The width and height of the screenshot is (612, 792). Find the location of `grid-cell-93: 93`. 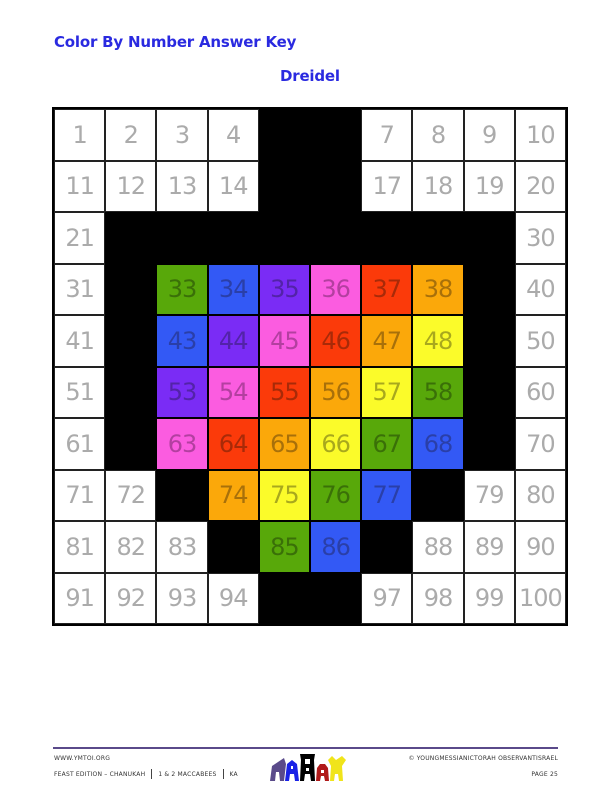

grid-cell-93: 93 is located at coordinates (182, 598).